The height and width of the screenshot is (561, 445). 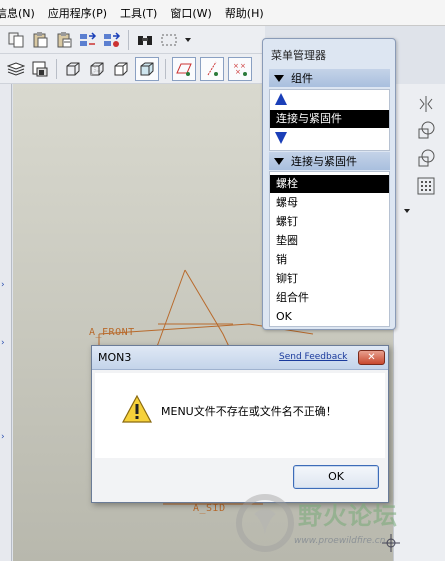 I want to click on menu-manager-title: 菜单管理器, so click(x=298, y=55).